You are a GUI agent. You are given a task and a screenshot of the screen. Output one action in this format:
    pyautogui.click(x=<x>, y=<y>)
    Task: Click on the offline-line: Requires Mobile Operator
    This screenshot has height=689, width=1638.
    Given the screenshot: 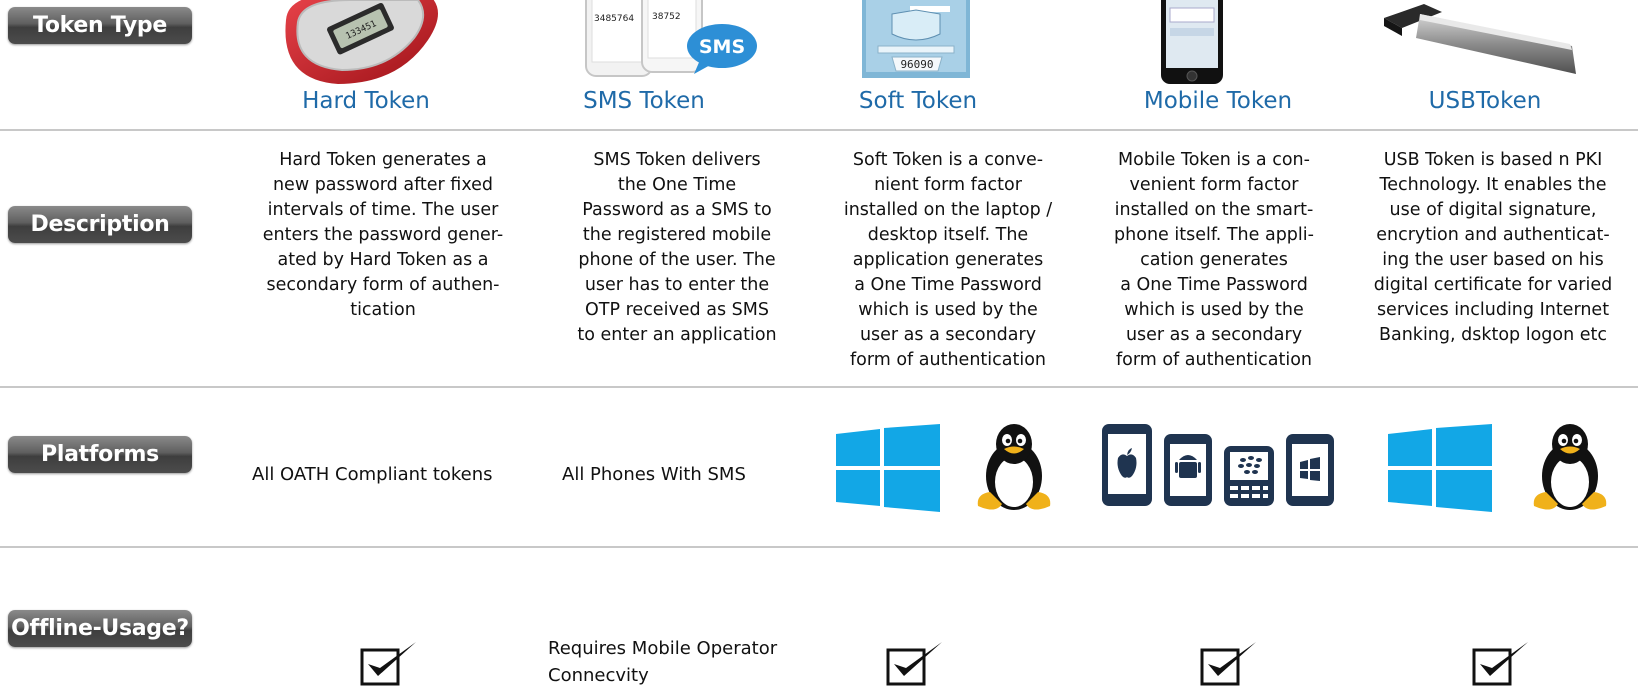 What is the action you would take?
    pyautogui.click(x=663, y=648)
    